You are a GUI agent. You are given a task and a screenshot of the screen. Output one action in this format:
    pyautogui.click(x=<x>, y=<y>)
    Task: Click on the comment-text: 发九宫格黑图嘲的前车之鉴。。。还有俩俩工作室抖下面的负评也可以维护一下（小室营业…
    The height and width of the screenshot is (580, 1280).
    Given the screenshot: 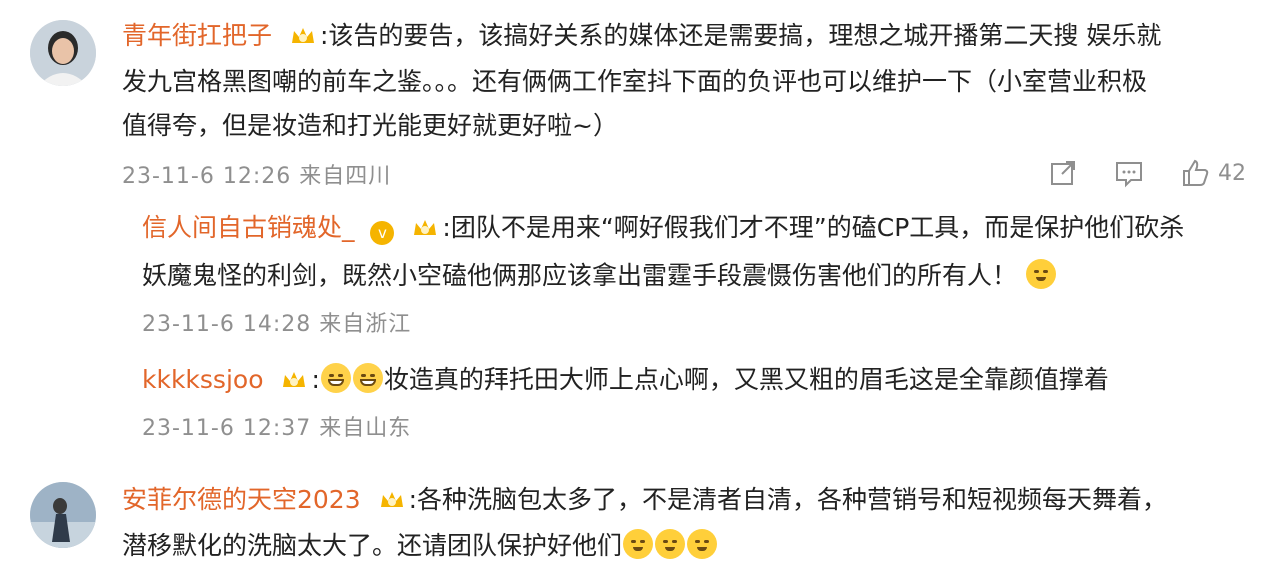 What is the action you would take?
    pyautogui.click(x=635, y=81)
    